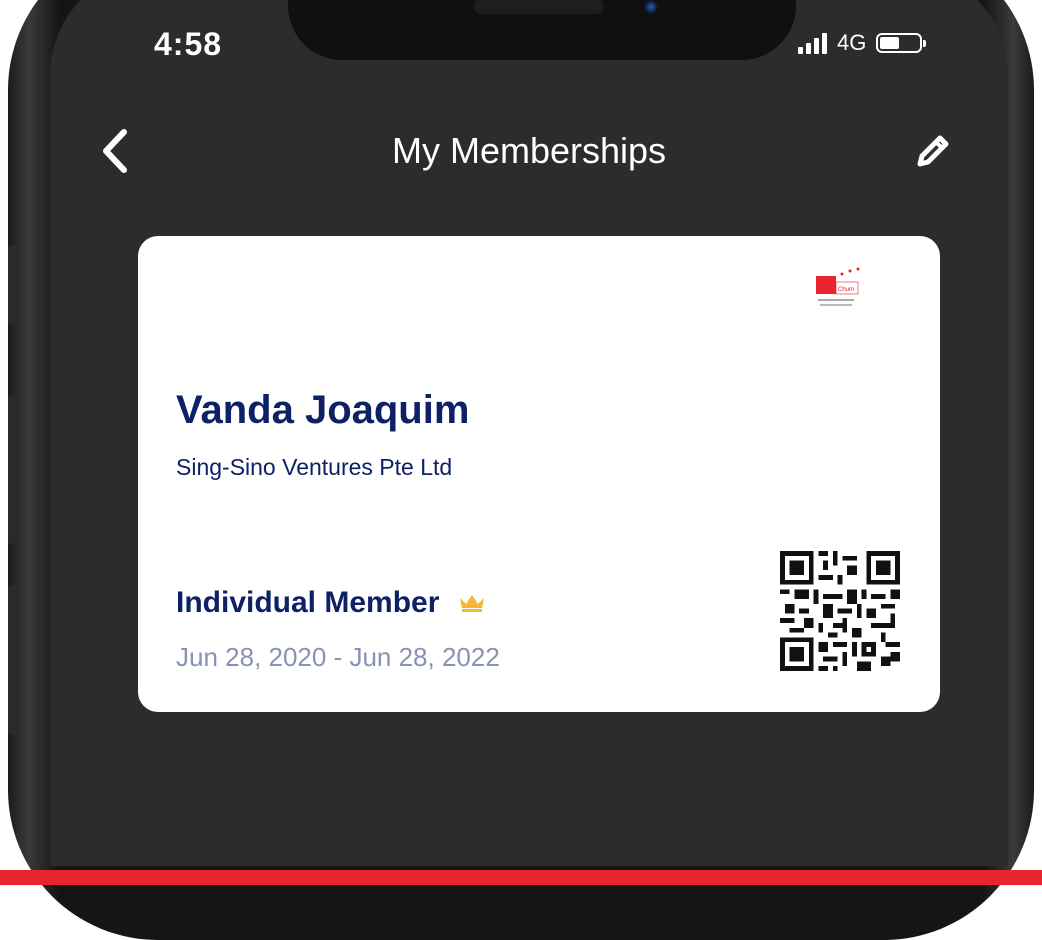  Describe the element at coordinates (539, 7) in the screenshot. I see `speaker-grille` at that location.